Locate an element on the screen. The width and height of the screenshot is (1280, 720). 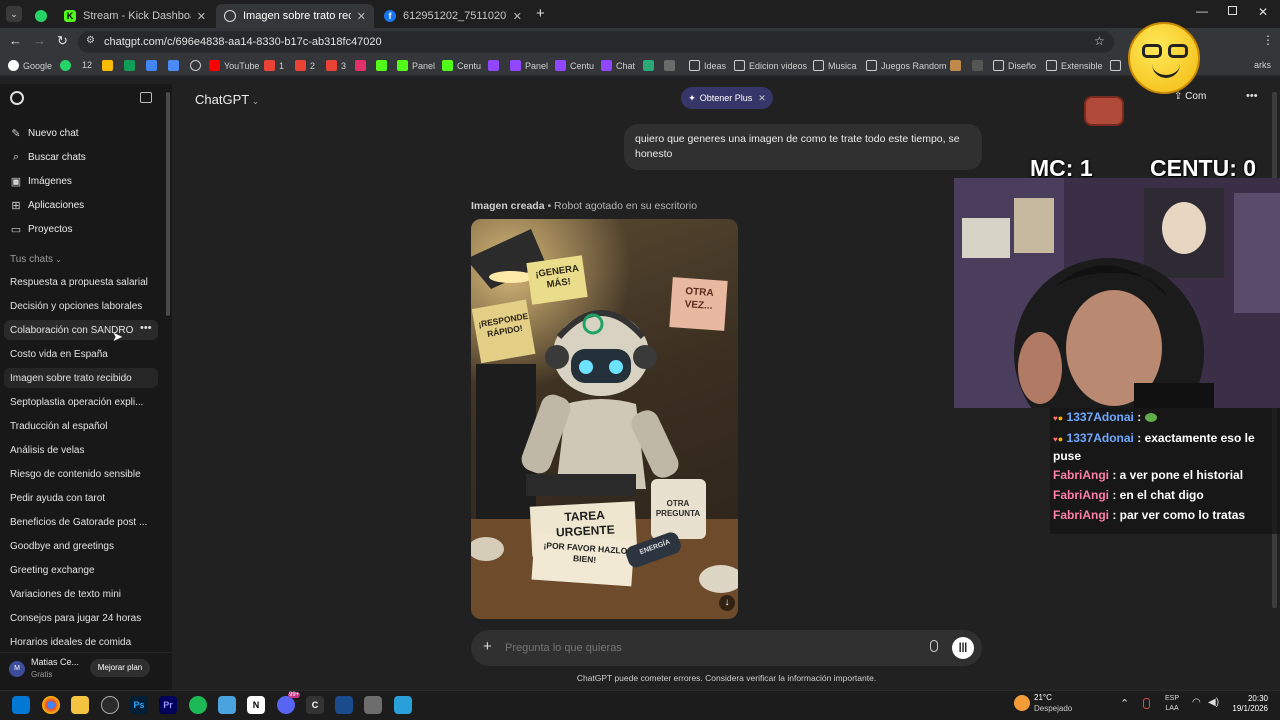
bookmark-gmail-1: 1 is located at coordinates (274, 65).